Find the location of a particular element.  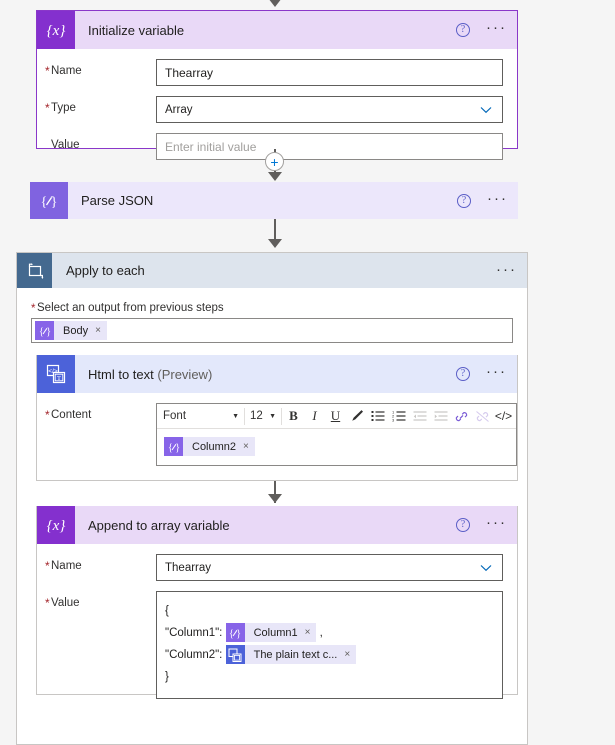

remove-link-icon is located at coordinates (482, 416).